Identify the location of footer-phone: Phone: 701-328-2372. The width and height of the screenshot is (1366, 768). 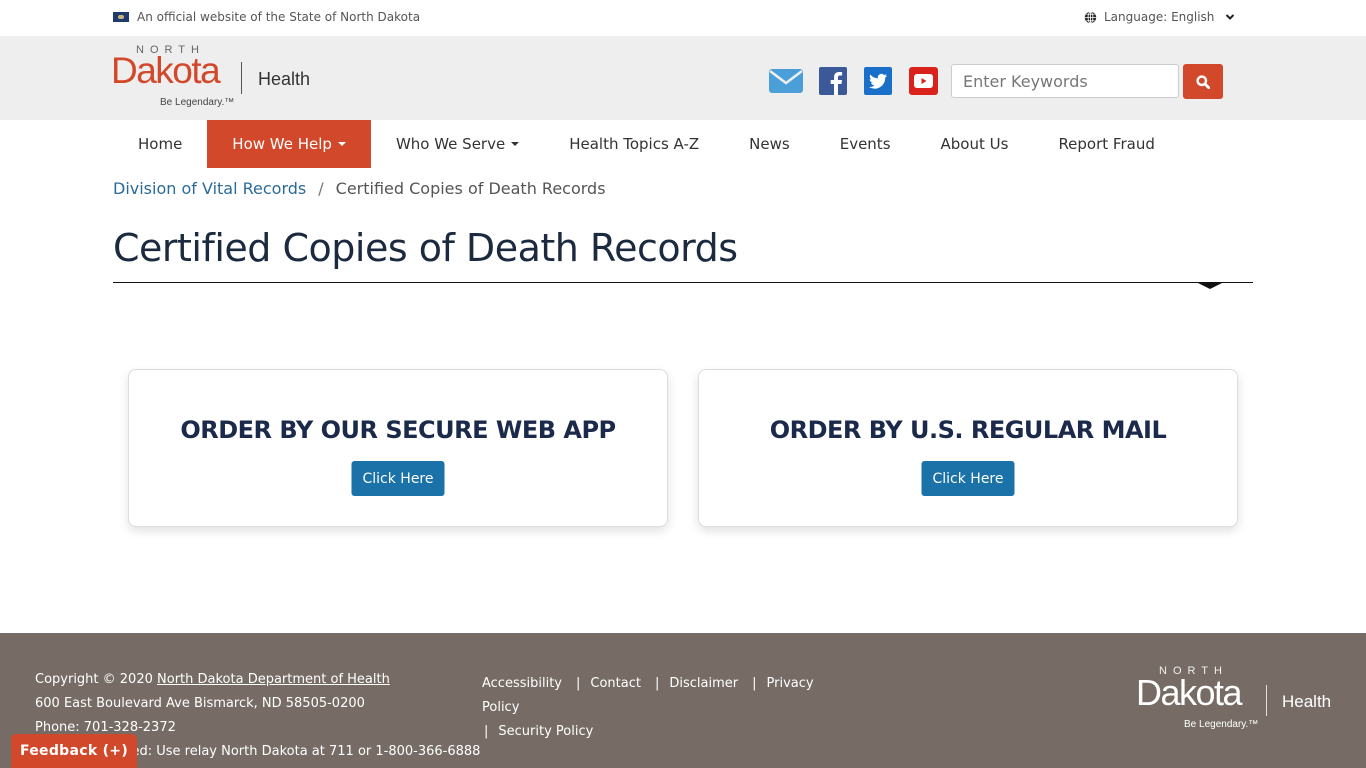
(105, 727).